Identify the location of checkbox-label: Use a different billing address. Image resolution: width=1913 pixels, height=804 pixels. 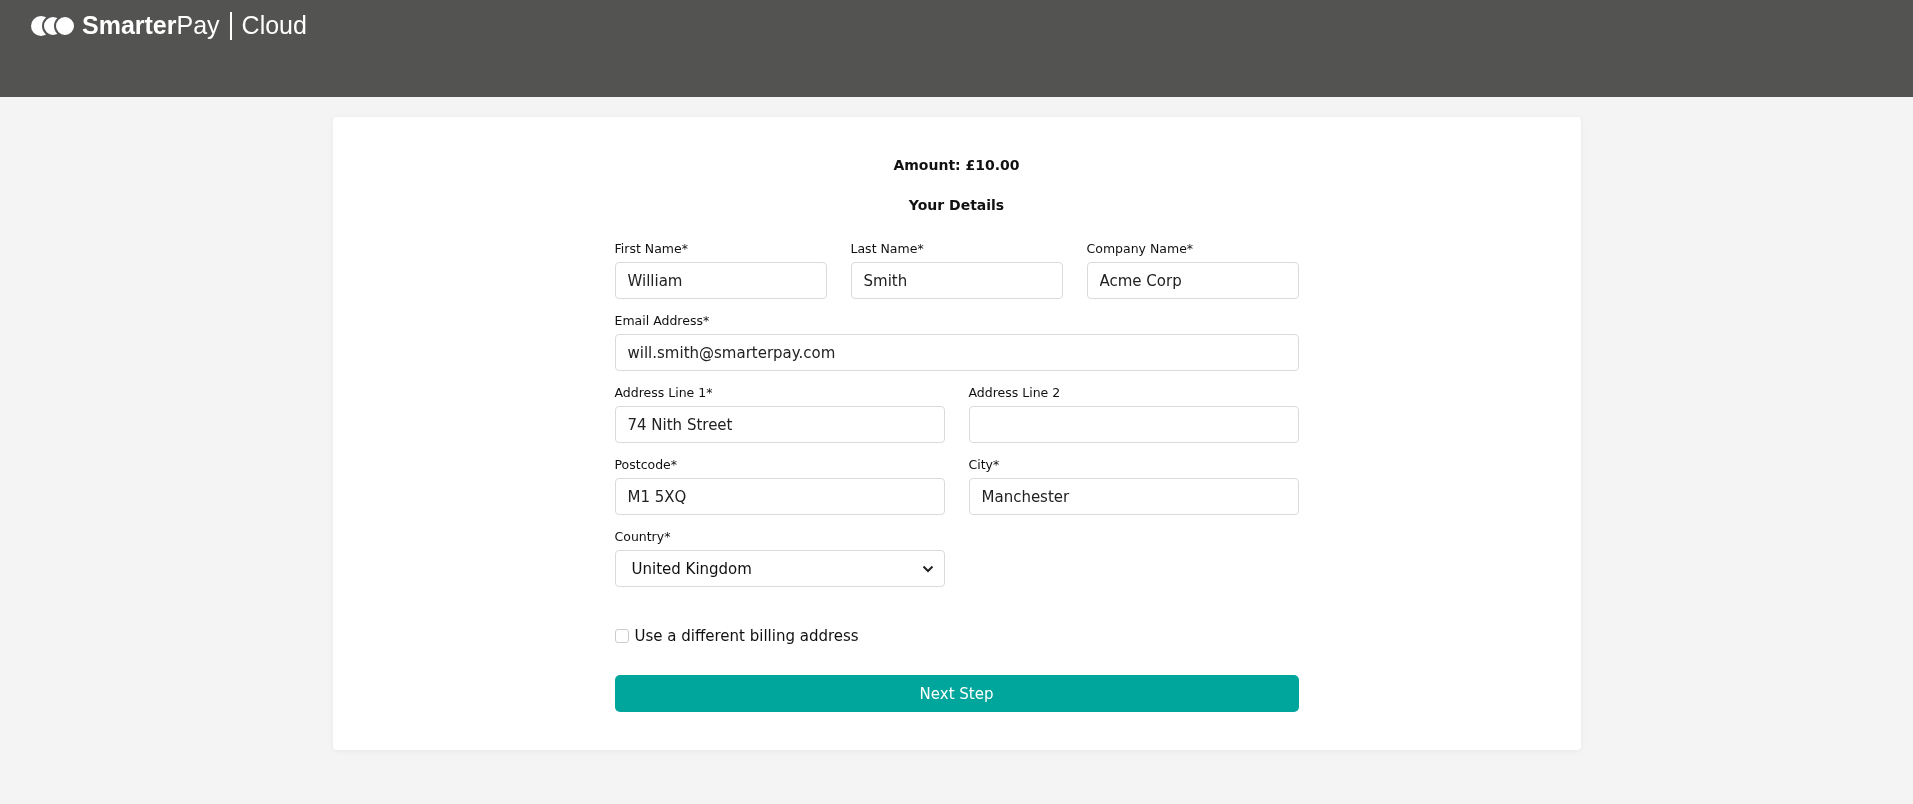
(746, 636).